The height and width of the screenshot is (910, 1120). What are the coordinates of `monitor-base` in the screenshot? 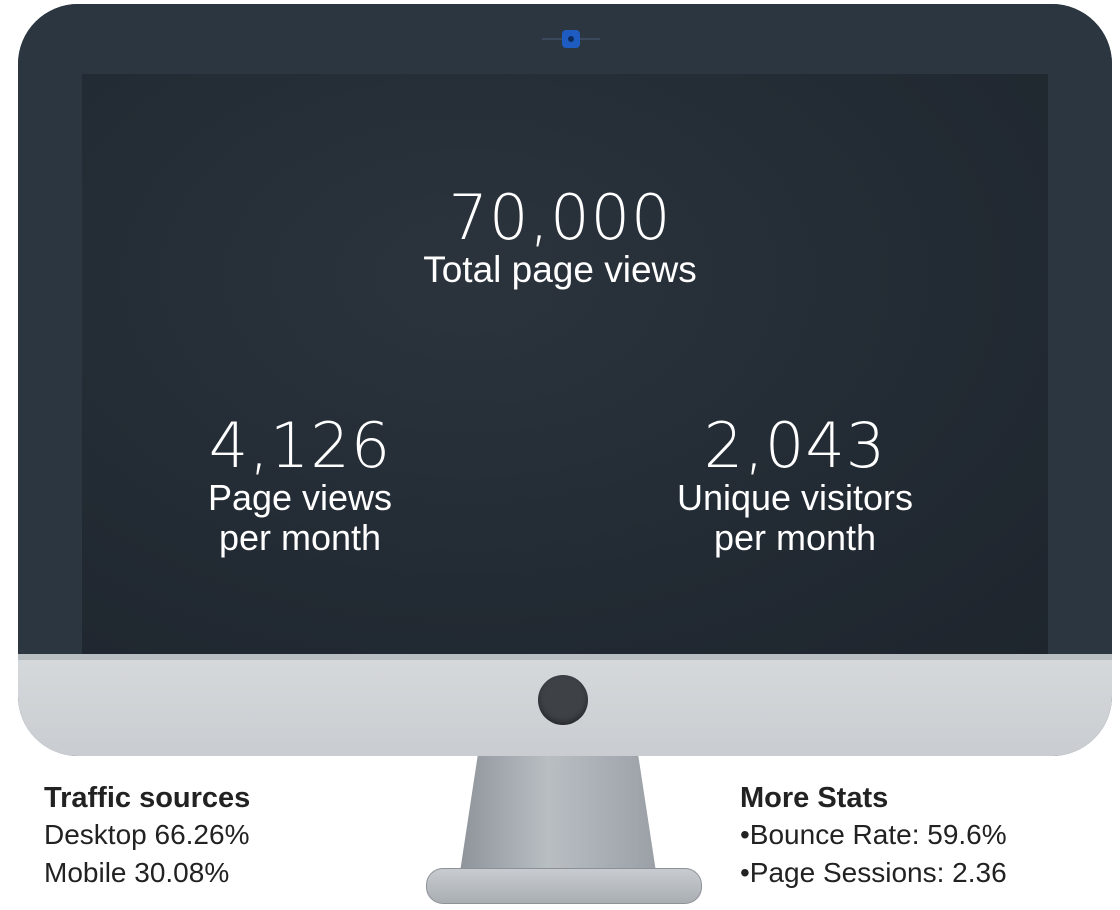 It's located at (564, 886).